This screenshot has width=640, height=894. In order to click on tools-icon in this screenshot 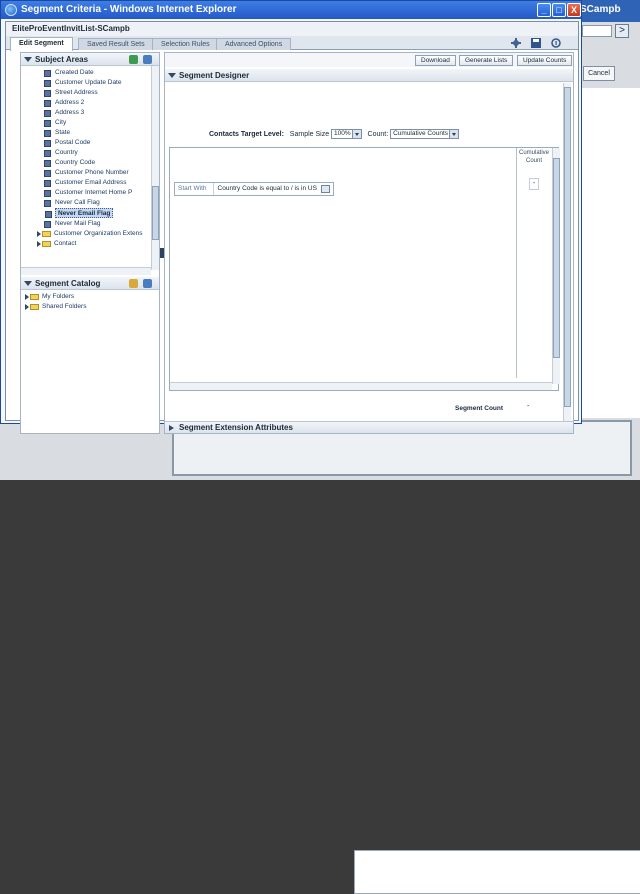, I will do `click(516, 43)`.